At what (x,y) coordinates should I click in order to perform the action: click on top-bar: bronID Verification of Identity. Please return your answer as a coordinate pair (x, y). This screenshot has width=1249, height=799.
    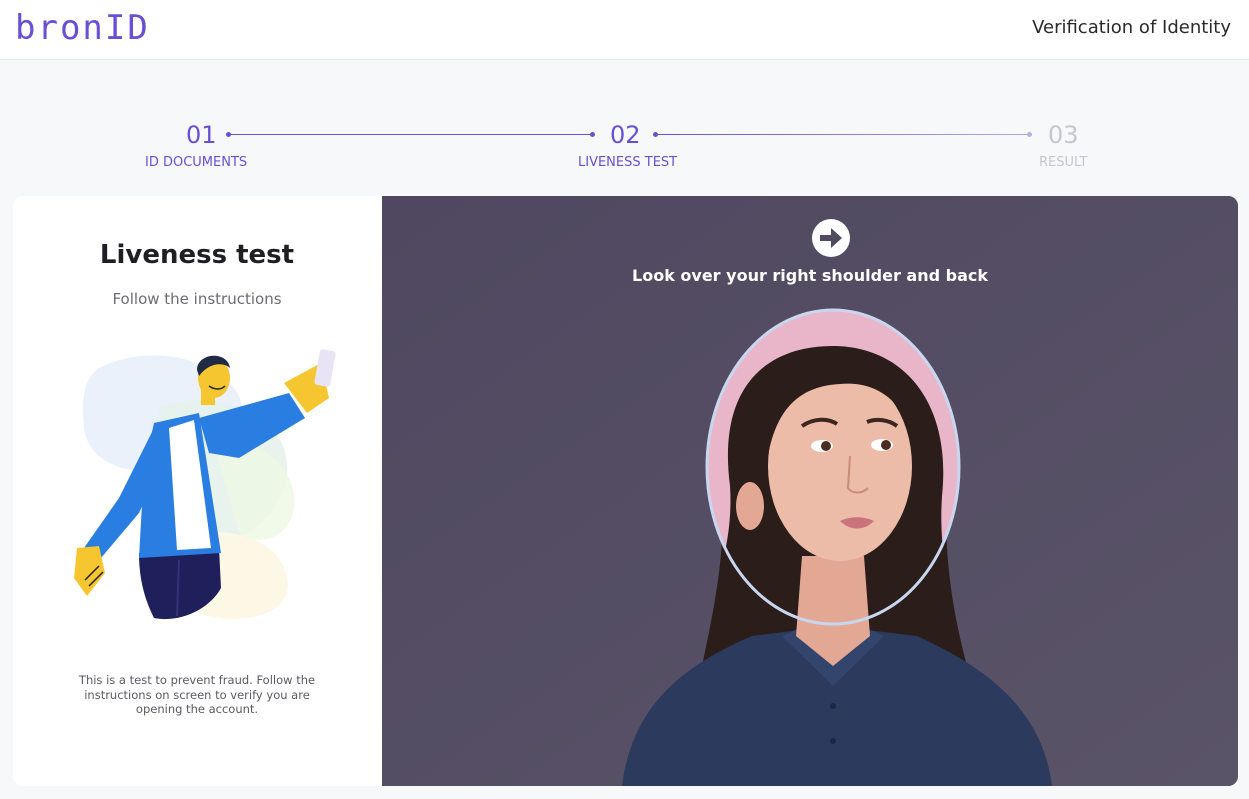
    Looking at the image, I should click on (624, 30).